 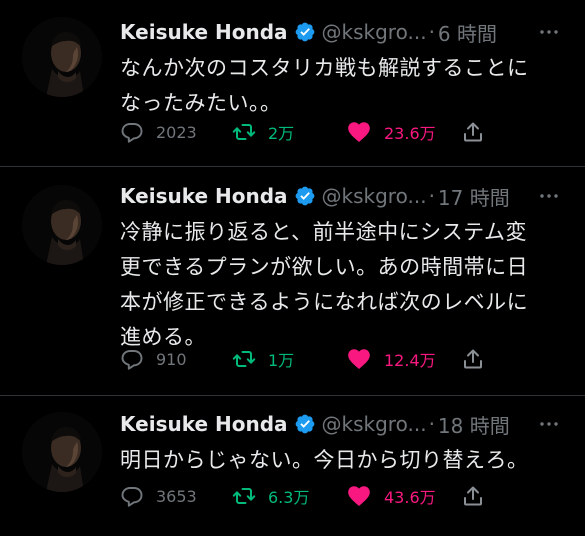 What do you see at coordinates (289, 497) in the screenshot?
I see `retweet-count: 6.3万` at bounding box center [289, 497].